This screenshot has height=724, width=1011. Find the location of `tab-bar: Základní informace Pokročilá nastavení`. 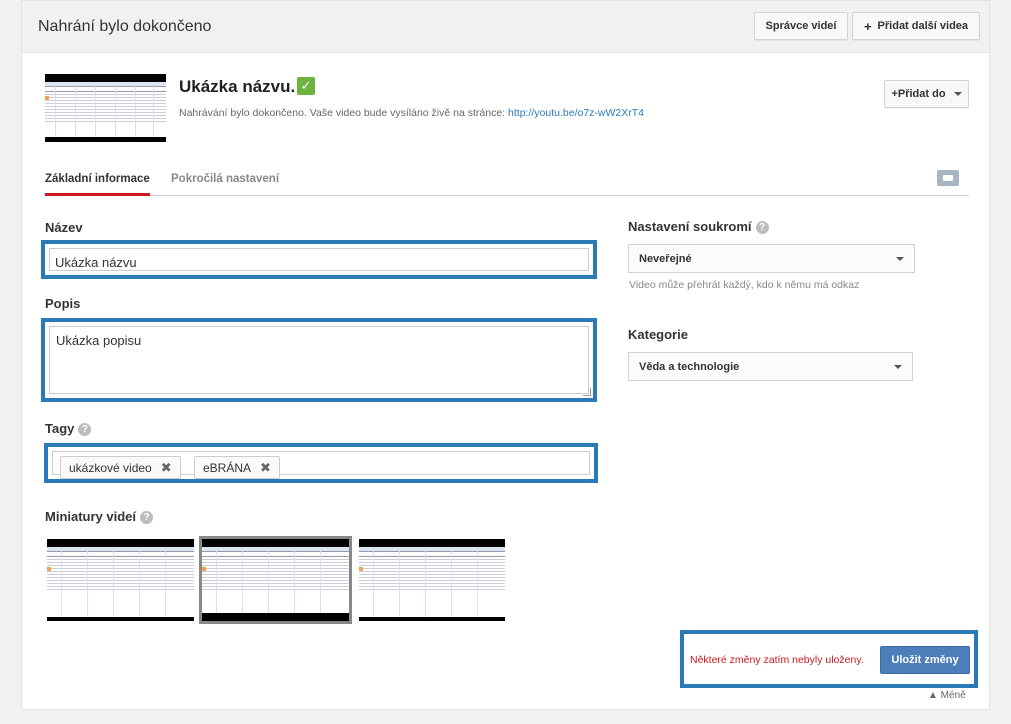

tab-bar: Základní informace Pokročilá nastavení is located at coordinates (507, 184).